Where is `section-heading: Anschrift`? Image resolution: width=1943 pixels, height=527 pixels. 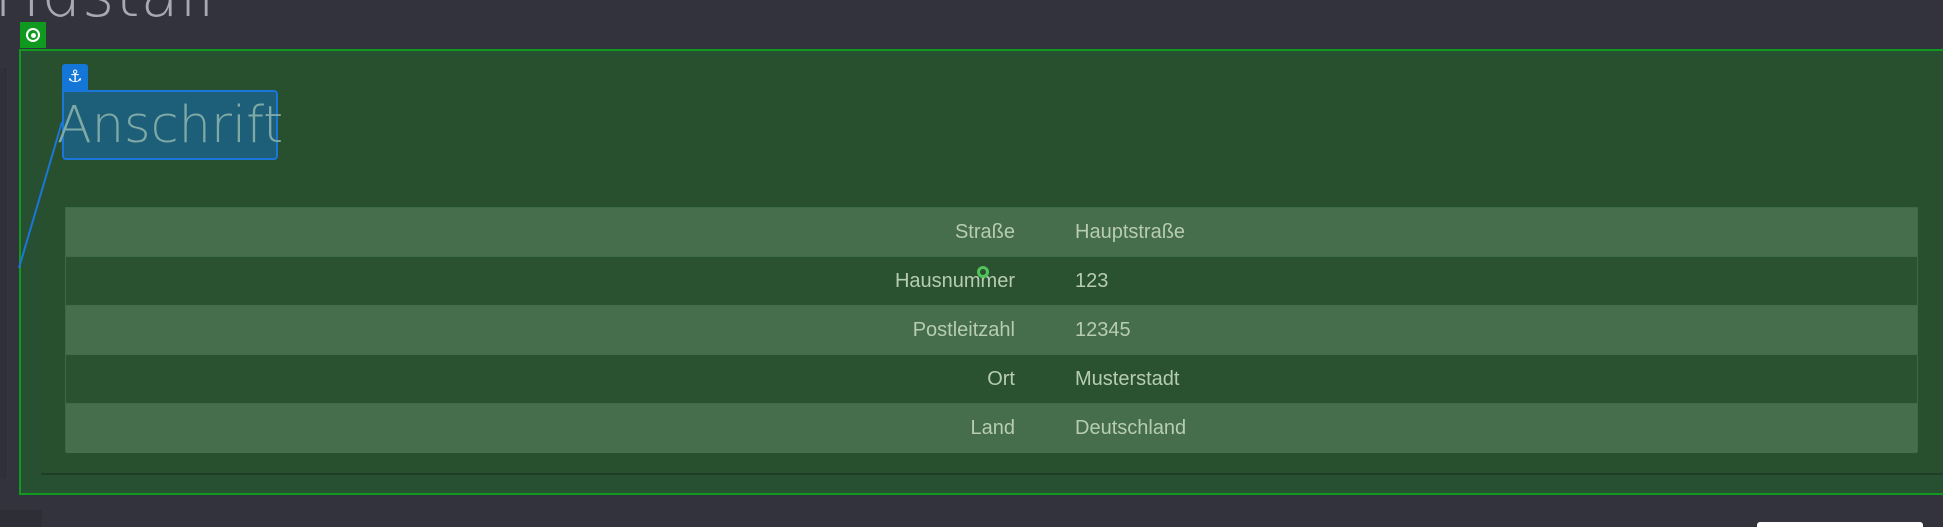 section-heading: Anschrift is located at coordinates (170, 125).